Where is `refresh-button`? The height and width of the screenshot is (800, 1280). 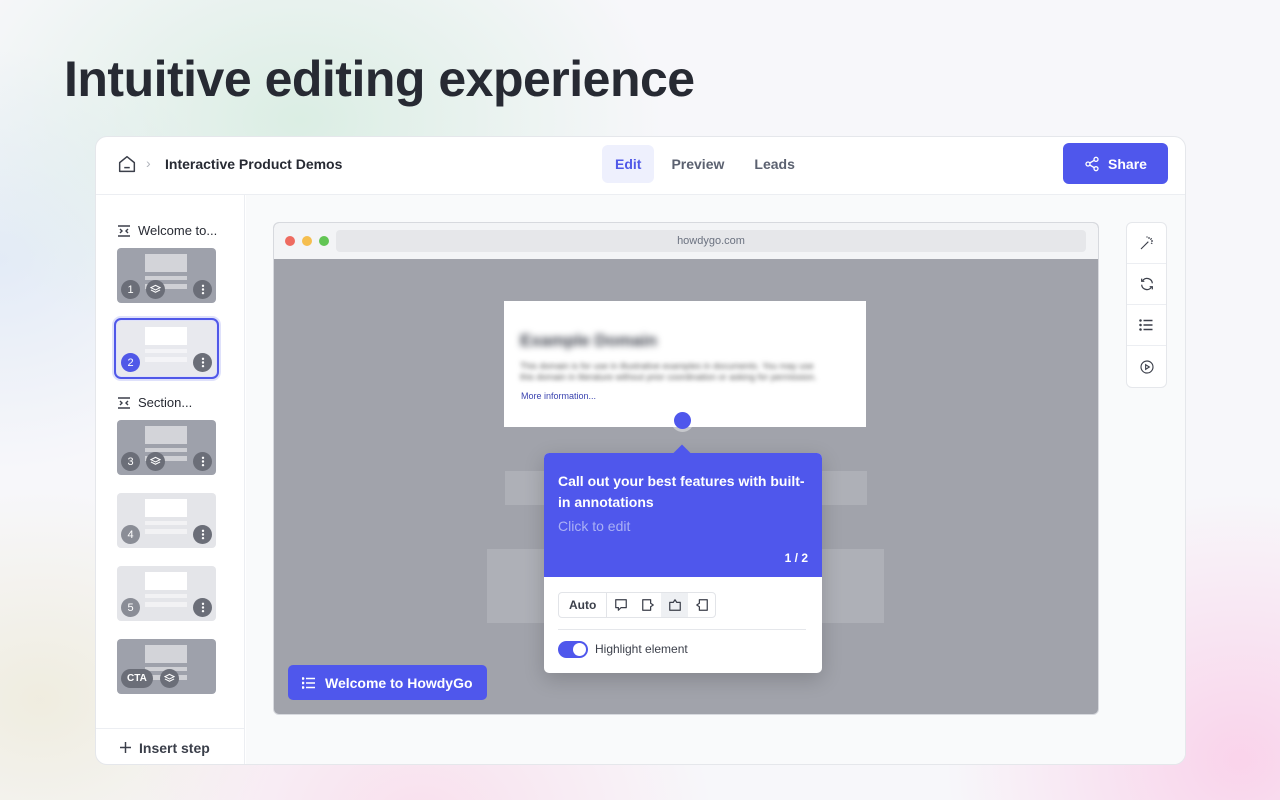 refresh-button is located at coordinates (1146, 284).